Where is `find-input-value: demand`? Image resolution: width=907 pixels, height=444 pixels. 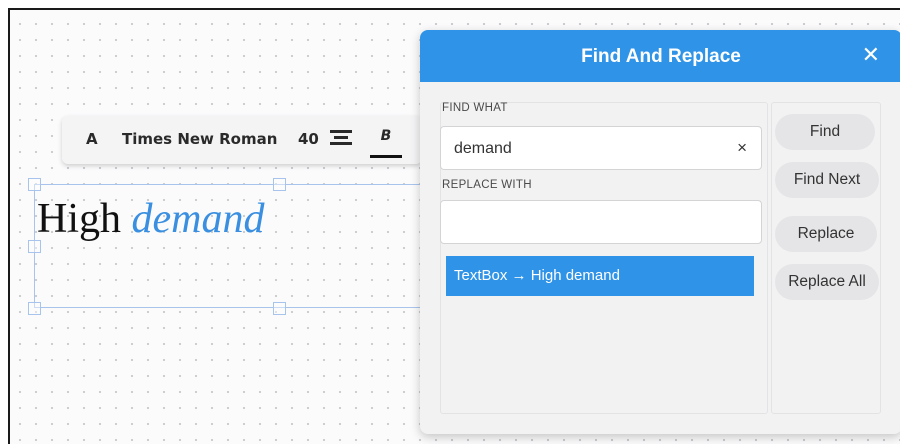
find-input-value: demand is located at coordinates (483, 148).